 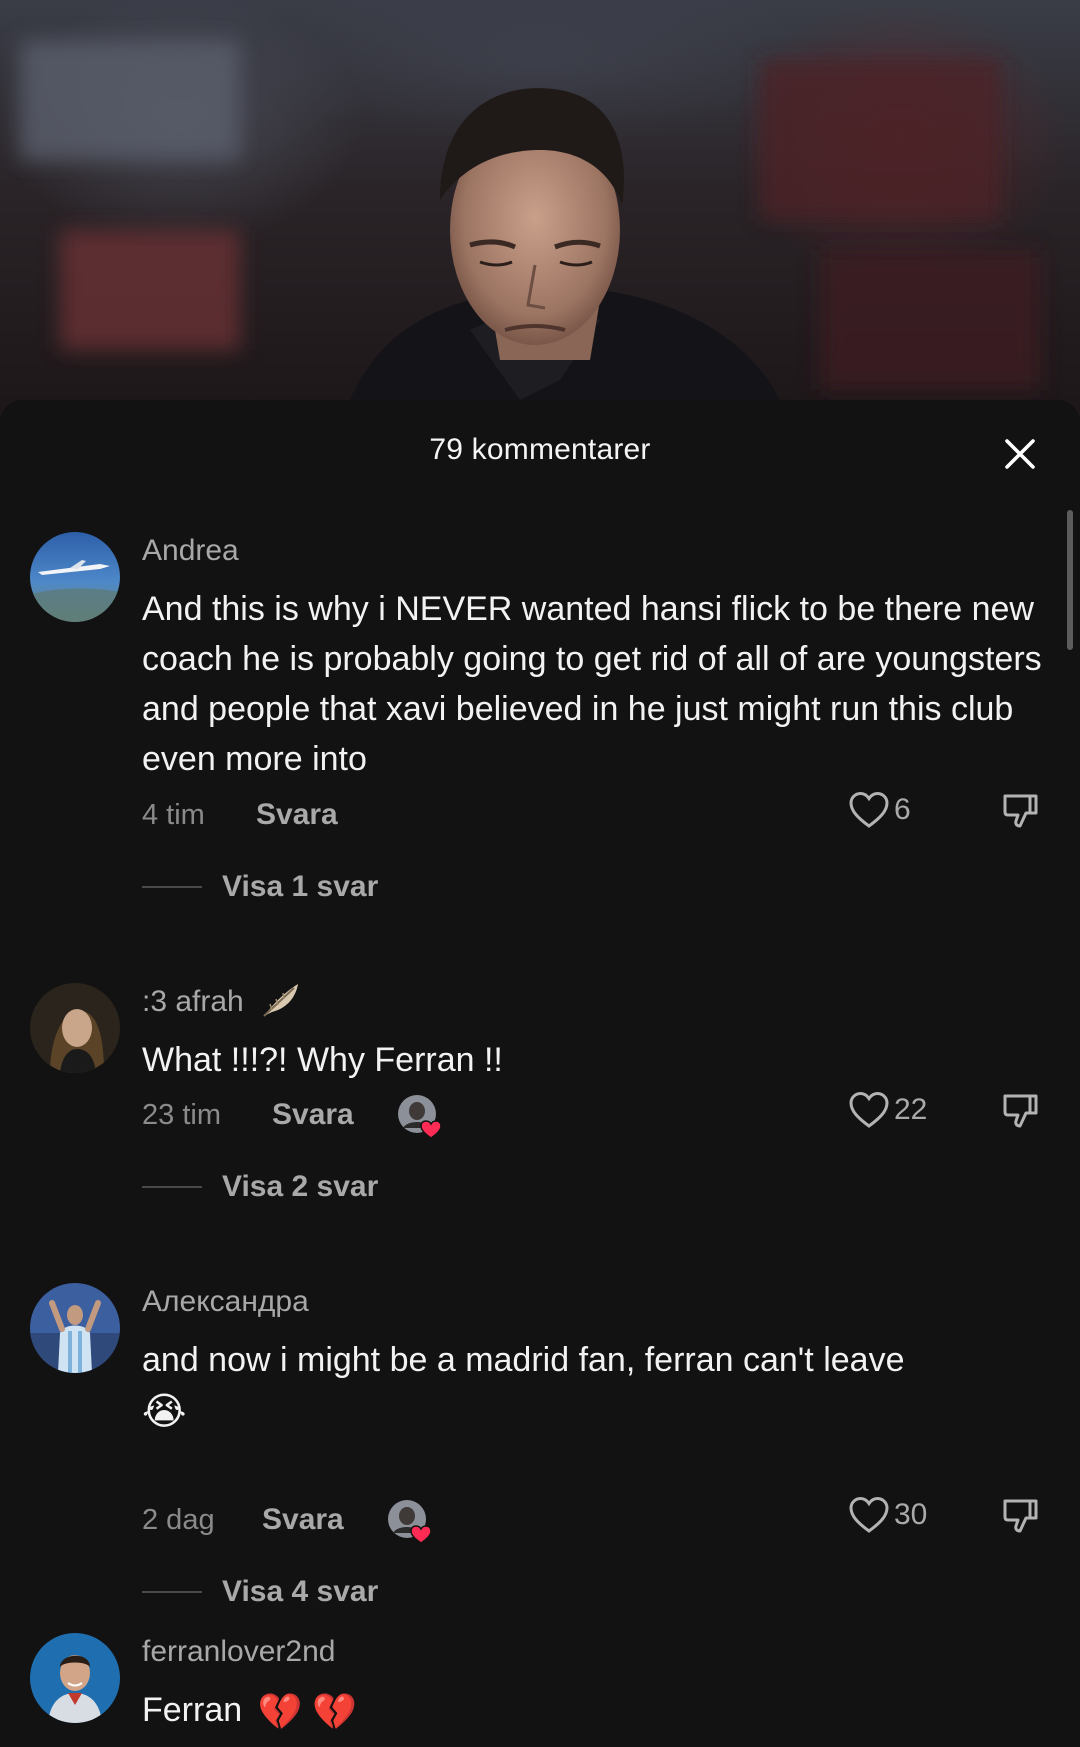 What do you see at coordinates (225, 1302) in the screenshot?
I see `comment-username: Александра` at bounding box center [225, 1302].